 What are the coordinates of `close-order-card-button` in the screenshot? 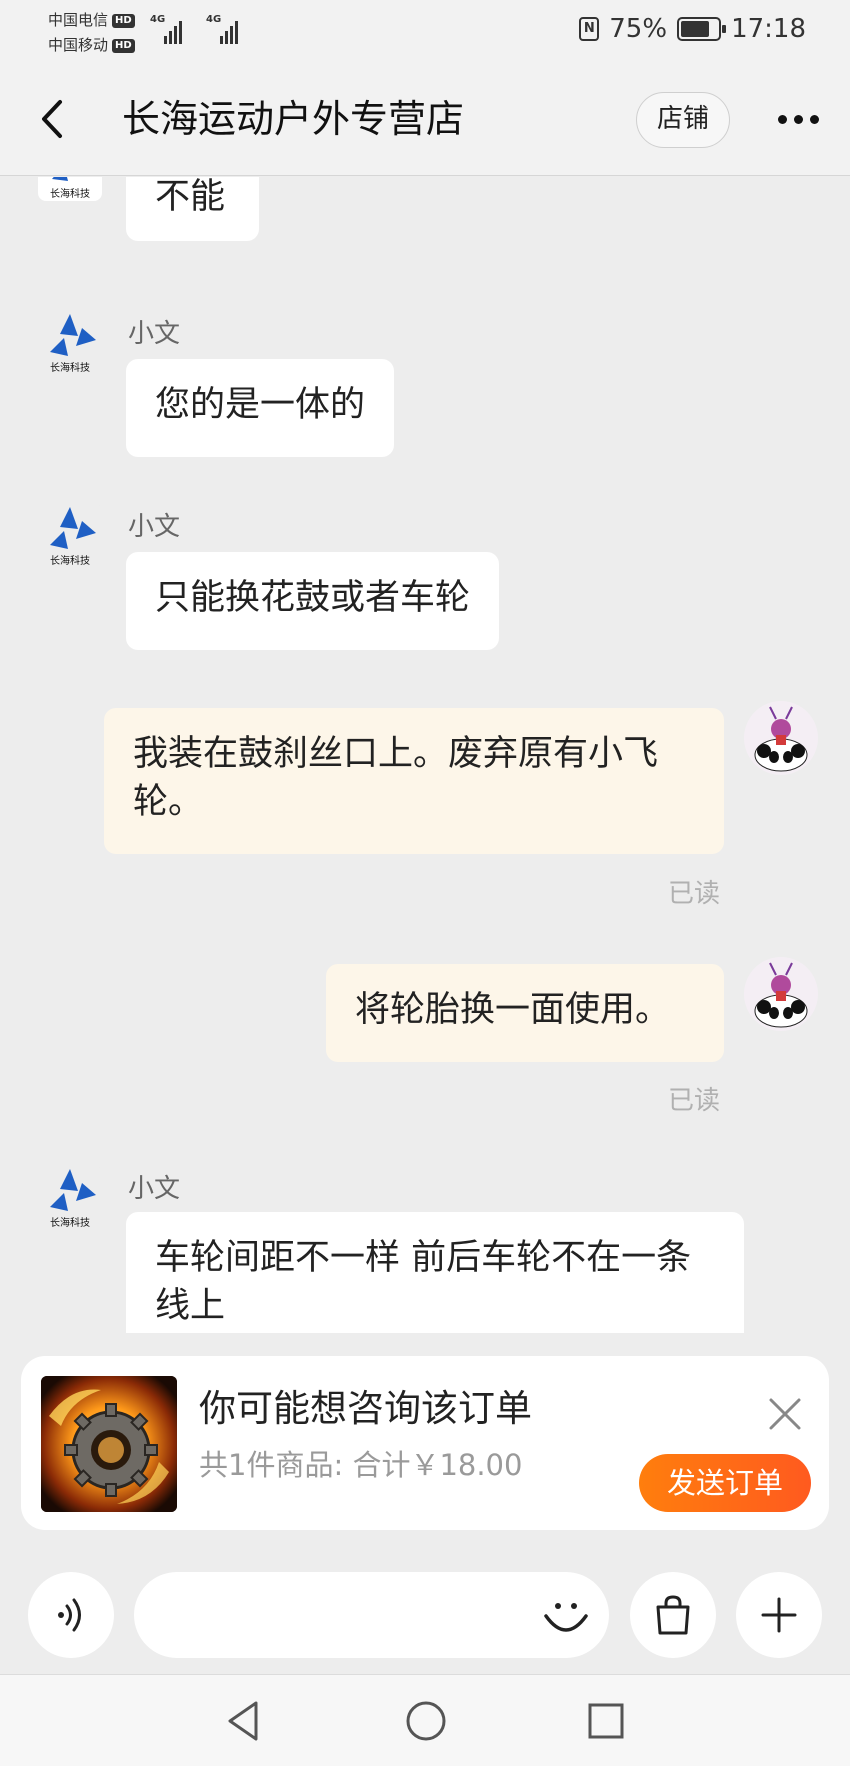 It's located at (785, 1414).